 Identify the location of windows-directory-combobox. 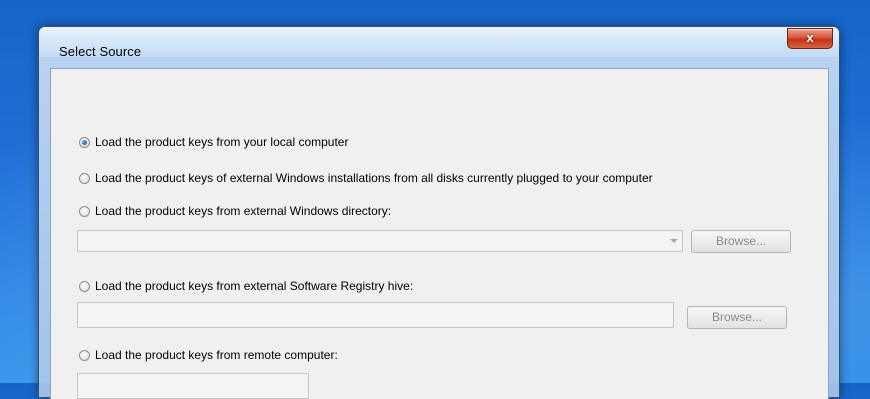
(380, 241).